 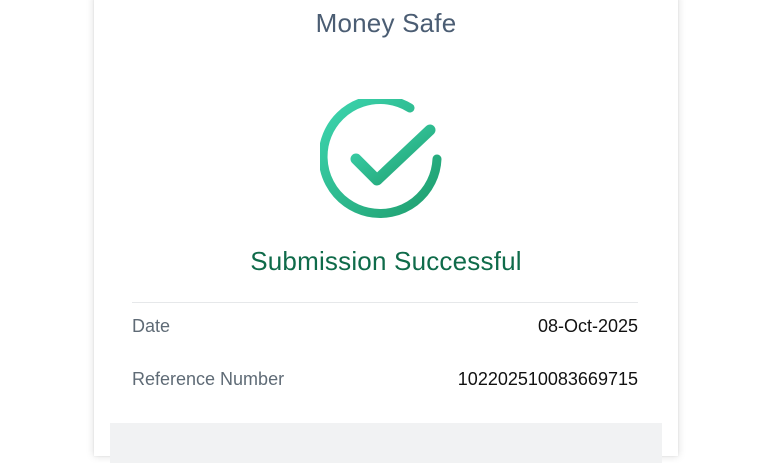 I want to click on date-row: Date 08-Oct-2025, so click(x=385, y=328).